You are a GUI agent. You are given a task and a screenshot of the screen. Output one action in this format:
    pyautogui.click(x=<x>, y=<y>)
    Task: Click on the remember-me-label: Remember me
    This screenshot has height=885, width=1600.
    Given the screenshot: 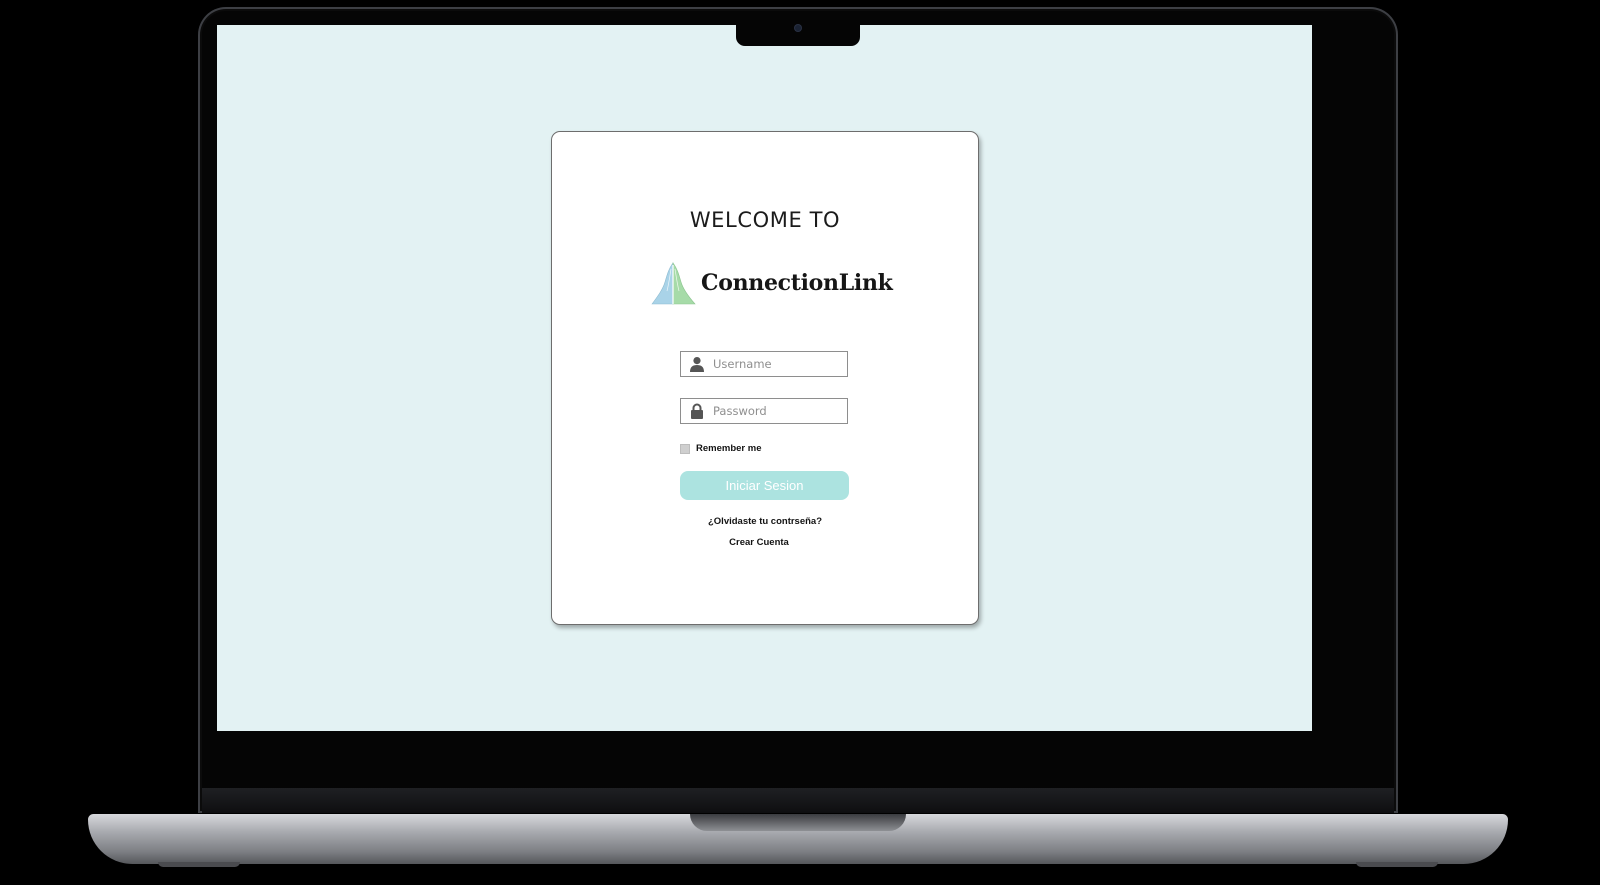 What is the action you would take?
    pyautogui.click(x=729, y=448)
    